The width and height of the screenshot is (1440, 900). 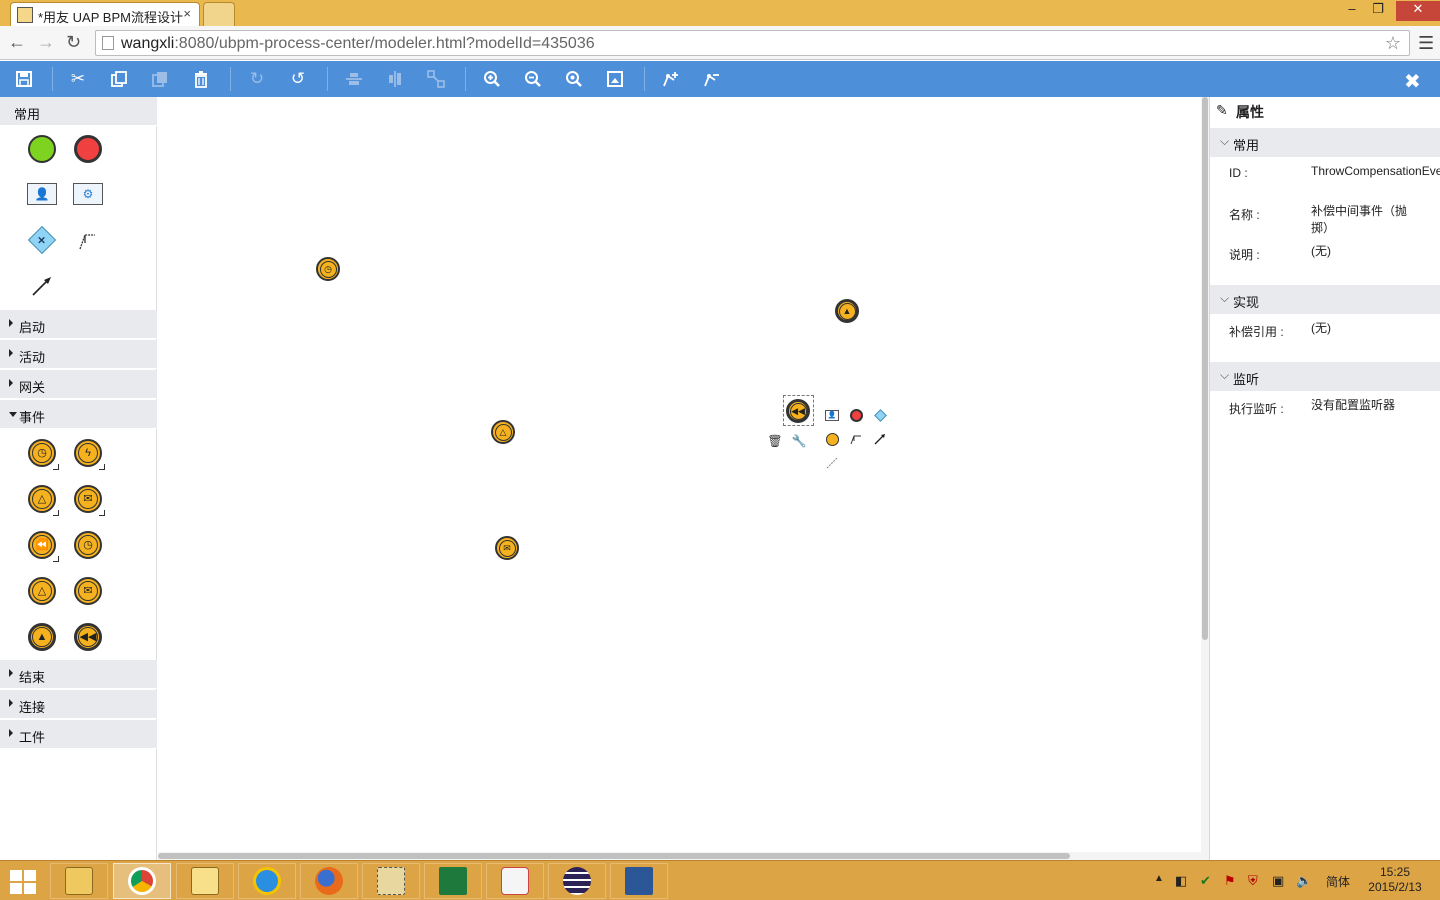 What do you see at coordinates (205, 881) in the screenshot?
I see `taskbar-mail` at bounding box center [205, 881].